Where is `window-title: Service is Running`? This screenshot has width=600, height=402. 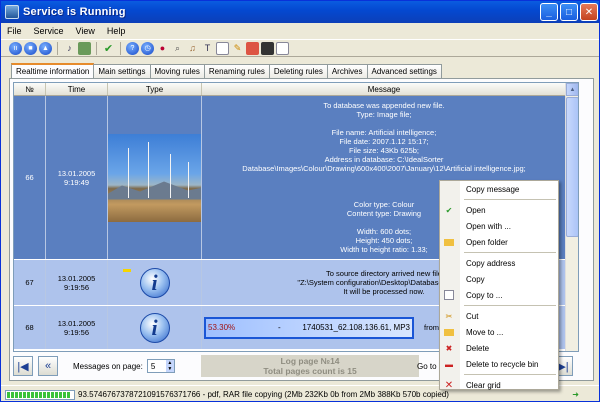
window-title: Service is Running is located at coordinates (74, 12).